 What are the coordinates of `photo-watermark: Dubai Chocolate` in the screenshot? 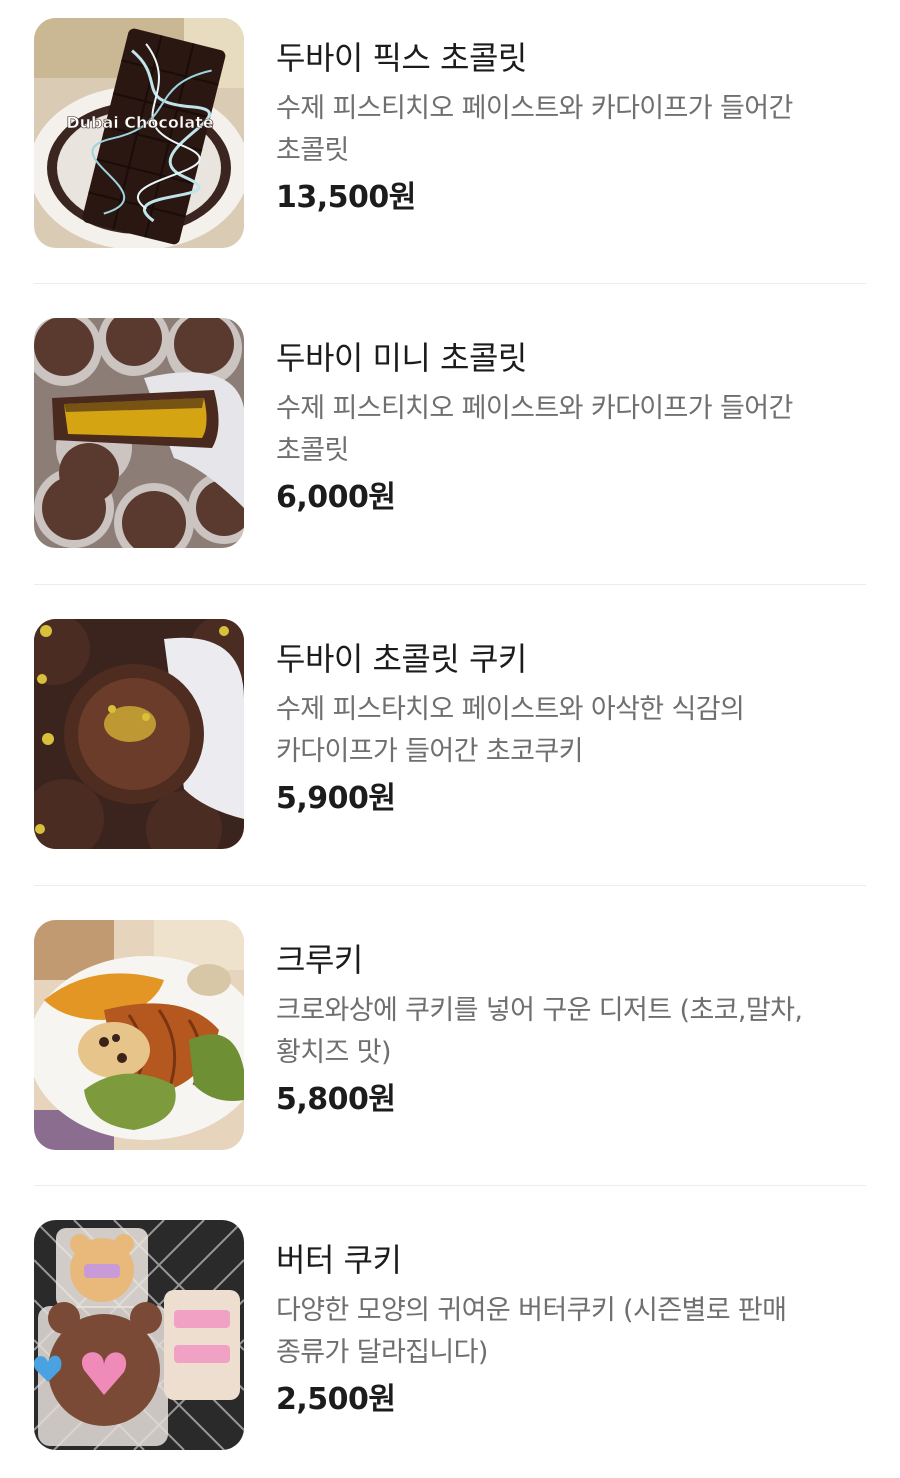 It's located at (140, 122).